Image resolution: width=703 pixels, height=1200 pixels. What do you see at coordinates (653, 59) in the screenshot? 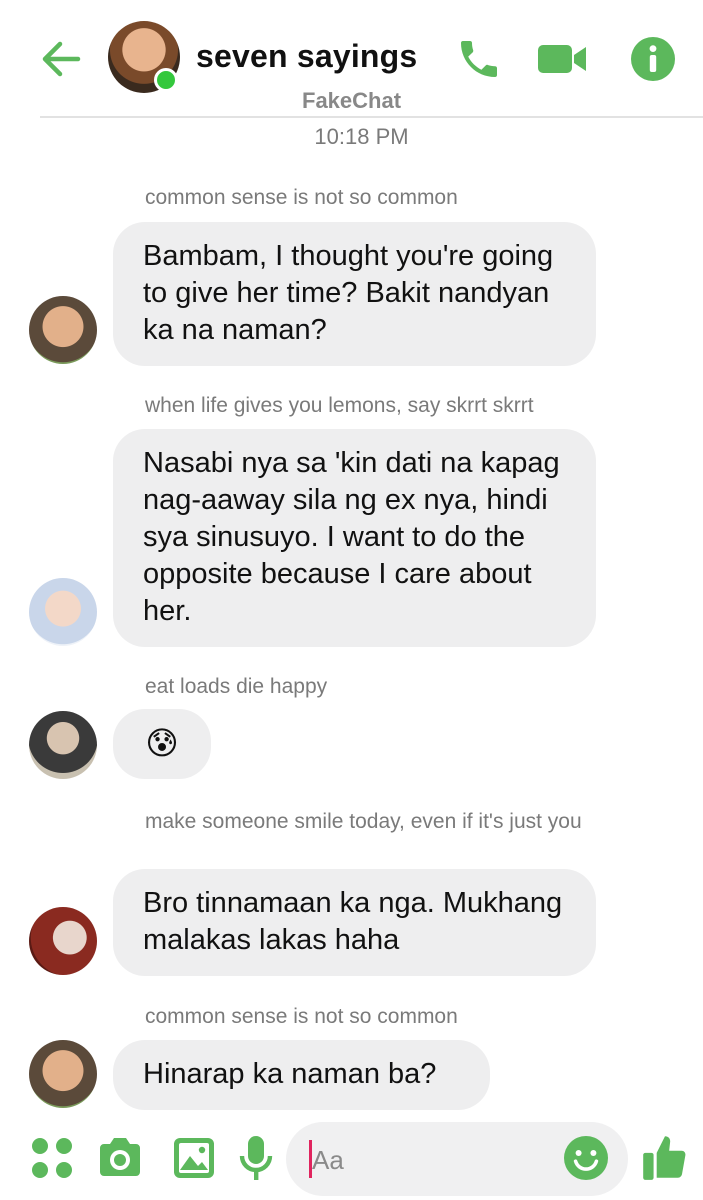
I see `info-icon` at bounding box center [653, 59].